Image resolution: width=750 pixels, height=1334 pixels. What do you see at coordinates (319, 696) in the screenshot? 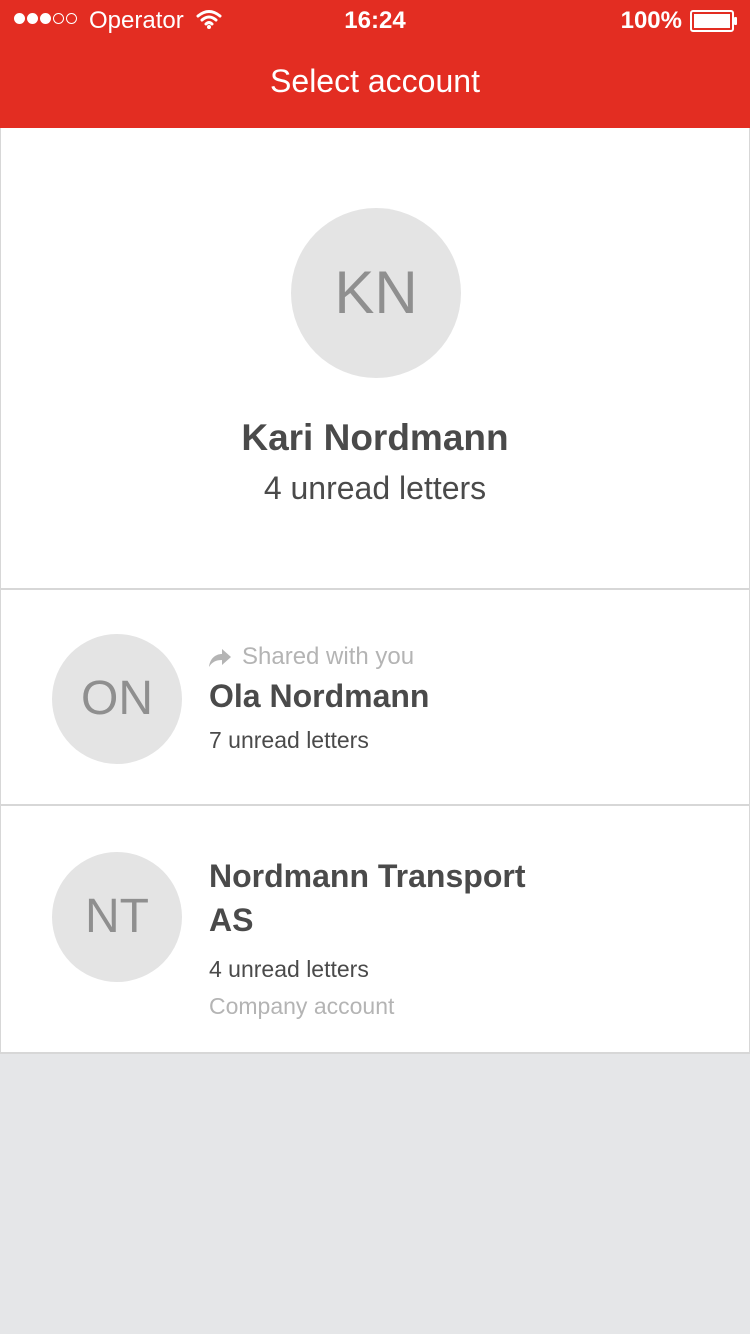
I see `account-name: Ola Nordmann` at bounding box center [319, 696].